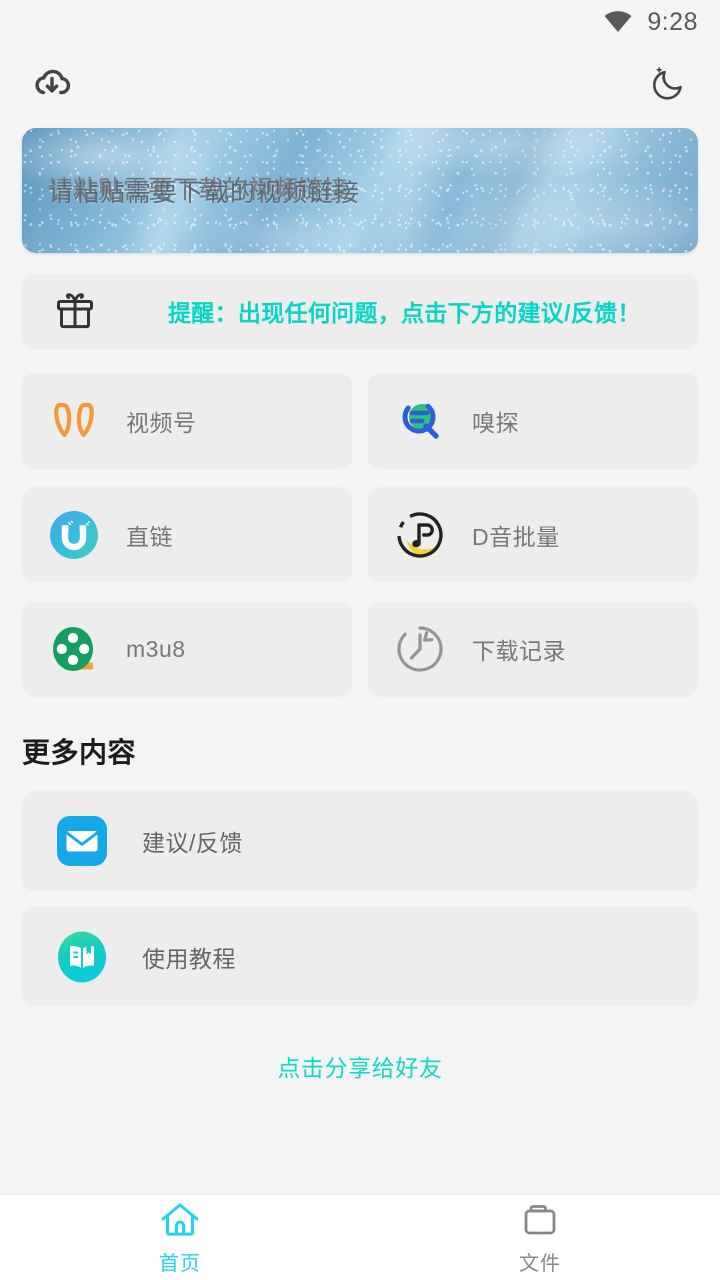 Image resolution: width=720 pixels, height=1280 pixels. Describe the element at coordinates (495, 423) in the screenshot. I see `feature-label: 嗅探` at that location.